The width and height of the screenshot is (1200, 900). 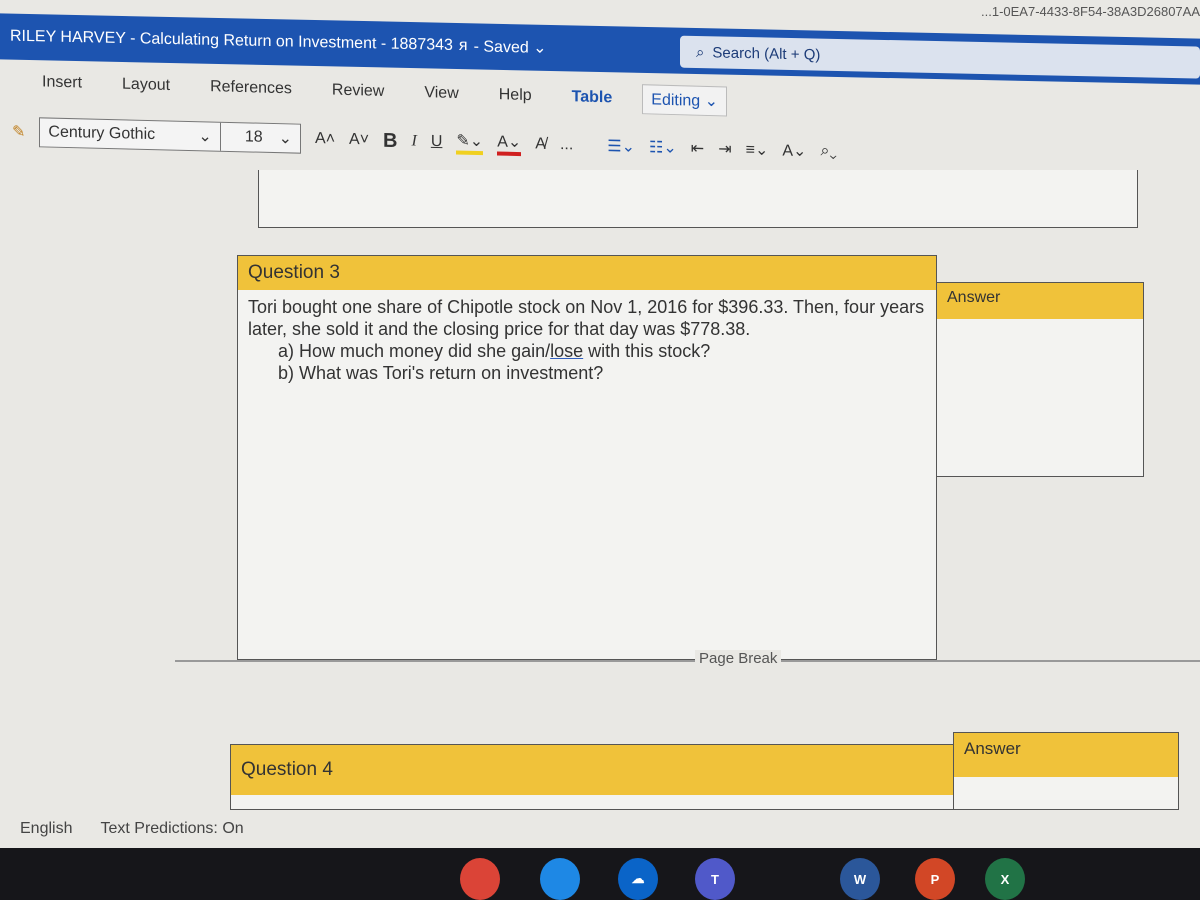 What do you see at coordinates (700, 52) in the screenshot?
I see `search-icon: ⌕` at bounding box center [700, 52].